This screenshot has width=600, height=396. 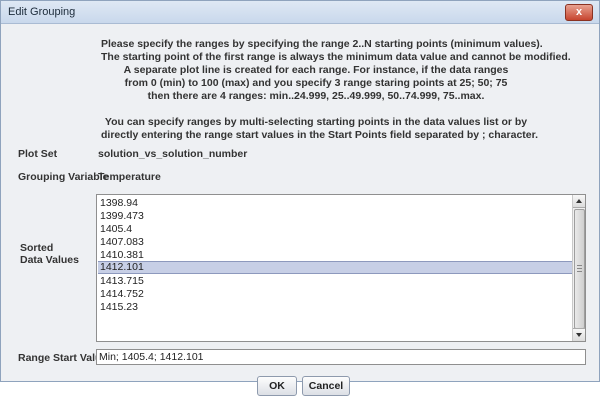 What do you see at coordinates (316, 109) in the screenshot?
I see `instruction-spacer` at bounding box center [316, 109].